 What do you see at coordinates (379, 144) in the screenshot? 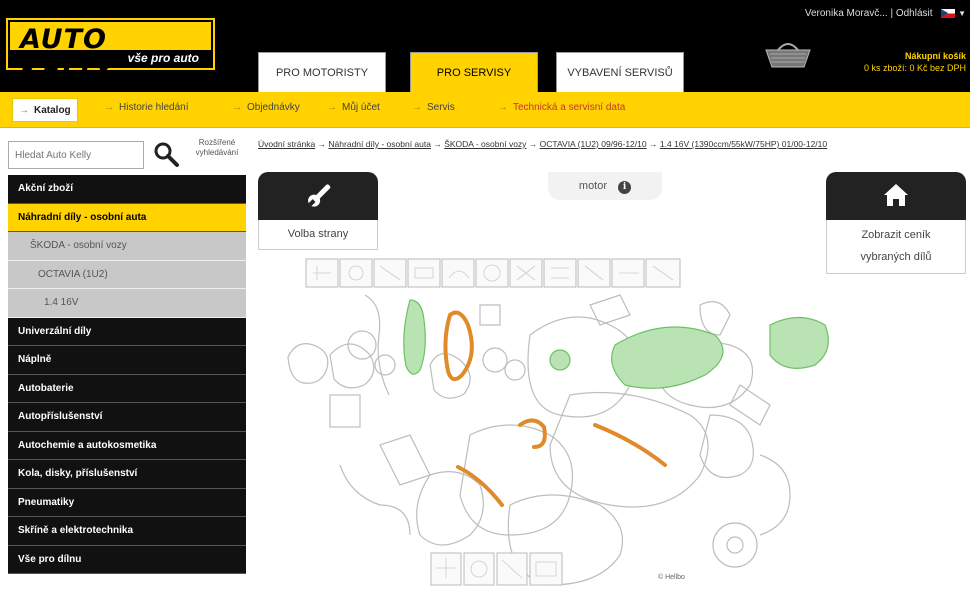
I see `breadcrumb-item: Náhradní díly - osobní auta` at bounding box center [379, 144].